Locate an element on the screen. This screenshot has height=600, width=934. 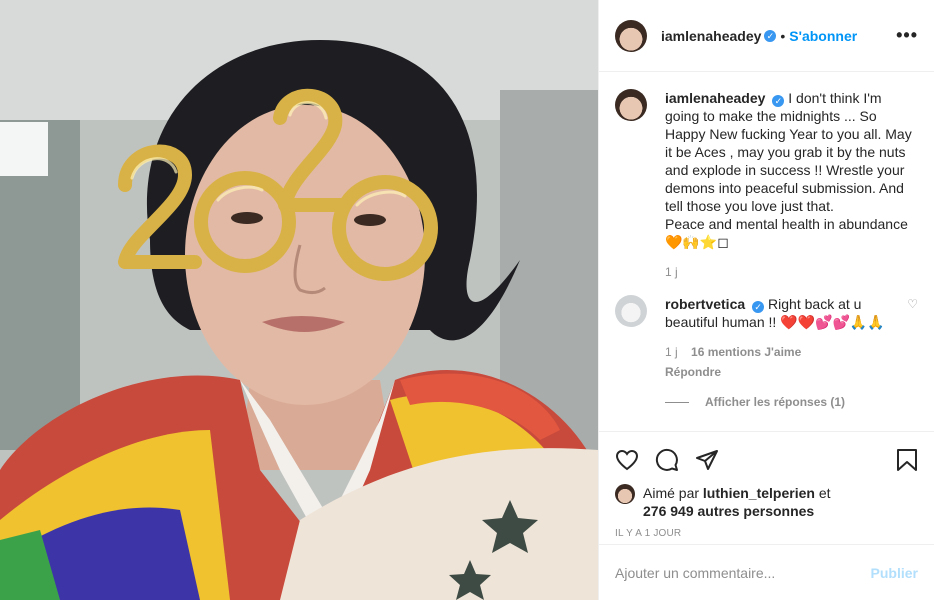
comment-age: 1 j is located at coordinates (671, 352).